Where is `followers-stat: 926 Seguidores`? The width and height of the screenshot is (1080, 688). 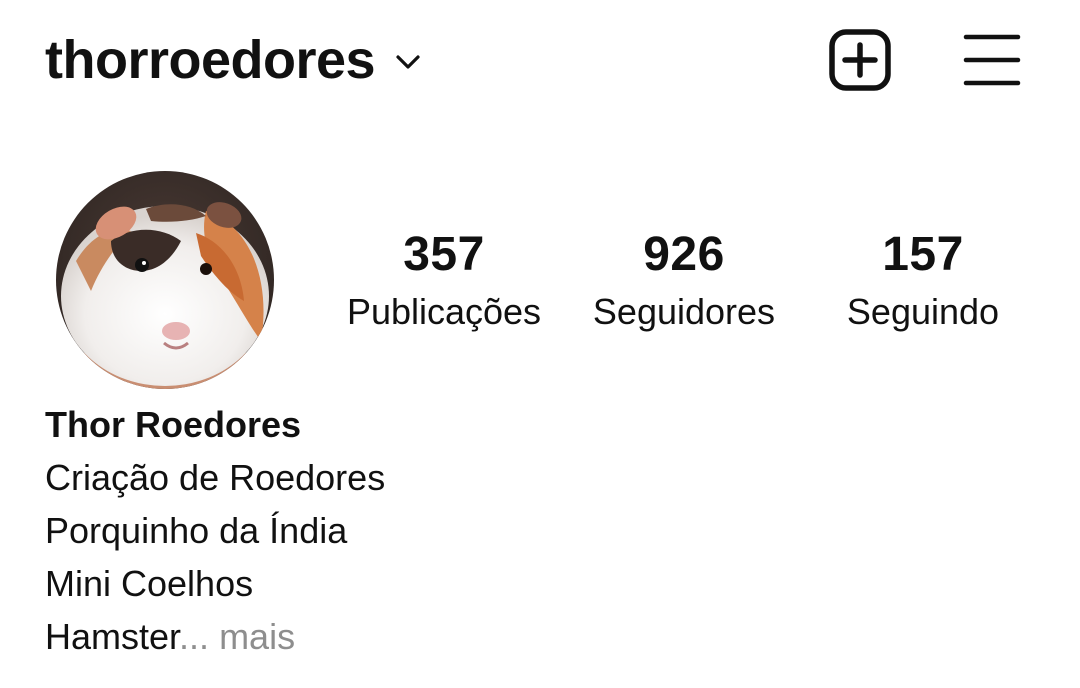 followers-stat: 926 Seguidores is located at coordinates (684, 281).